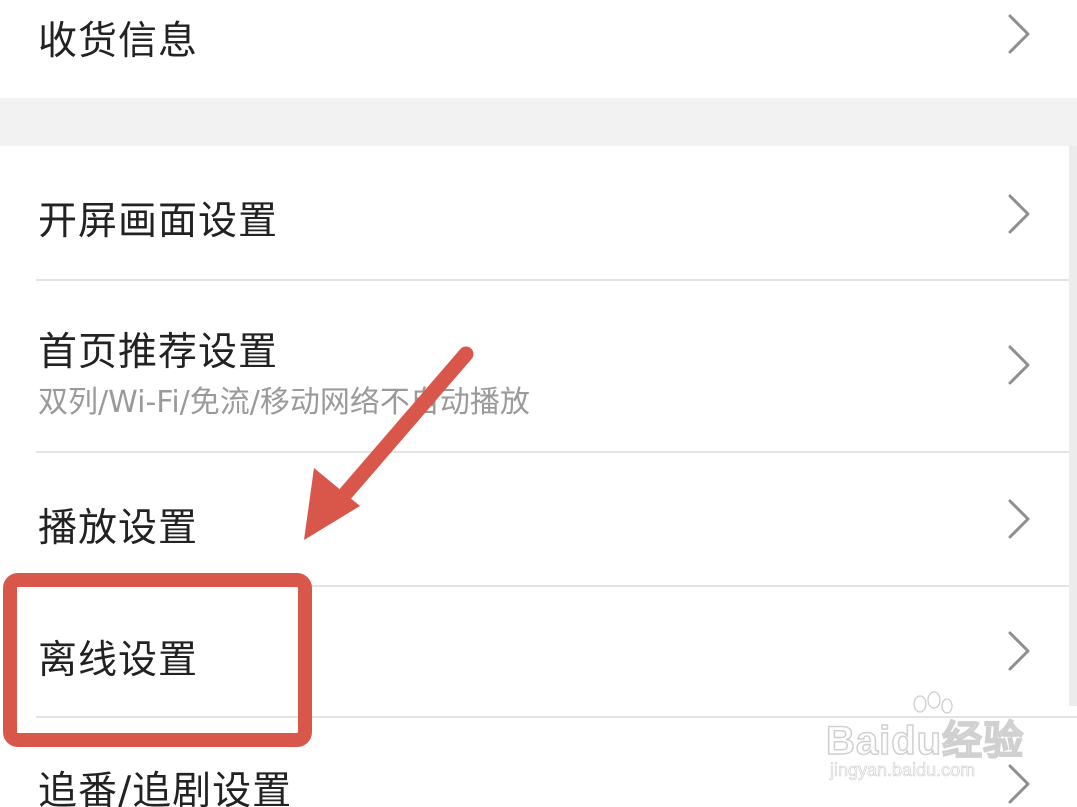 This screenshot has width=1077, height=807. I want to click on section-separator, so click(538, 122).